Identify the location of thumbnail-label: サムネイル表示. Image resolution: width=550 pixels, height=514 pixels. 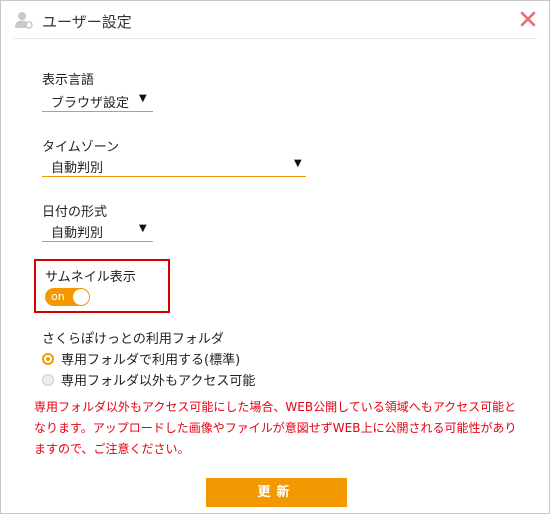
(90, 277).